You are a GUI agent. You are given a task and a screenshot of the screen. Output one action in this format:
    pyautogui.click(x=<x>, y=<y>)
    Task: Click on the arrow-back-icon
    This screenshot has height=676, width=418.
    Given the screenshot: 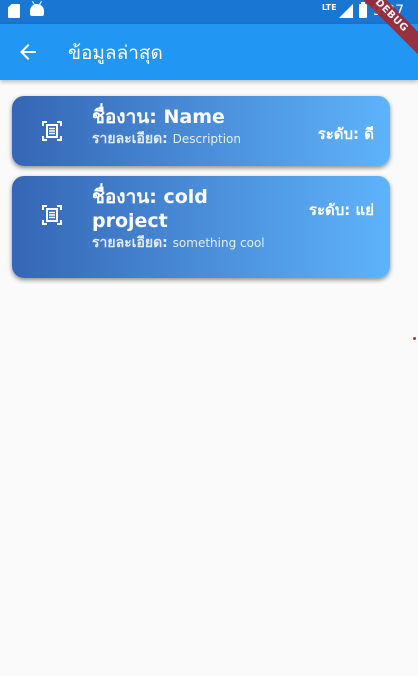 What is the action you would take?
    pyautogui.click(x=28, y=52)
    